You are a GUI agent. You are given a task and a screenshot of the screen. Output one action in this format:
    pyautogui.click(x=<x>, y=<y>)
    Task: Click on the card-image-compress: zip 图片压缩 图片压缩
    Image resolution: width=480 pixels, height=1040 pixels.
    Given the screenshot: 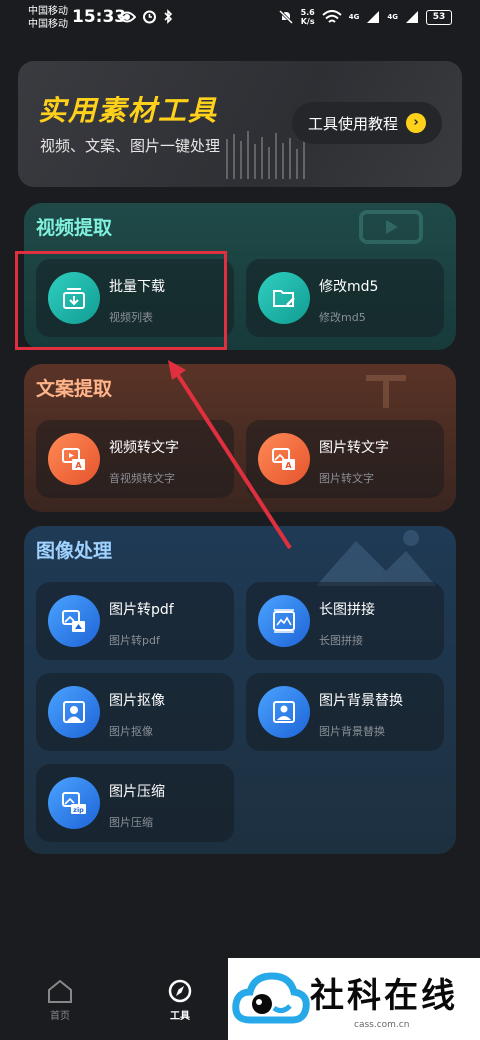 What is the action you would take?
    pyautogui.click(x=135, y=803)
    